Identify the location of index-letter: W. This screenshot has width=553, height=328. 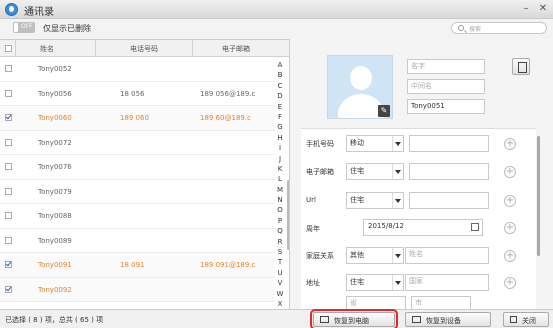
(280, 294).